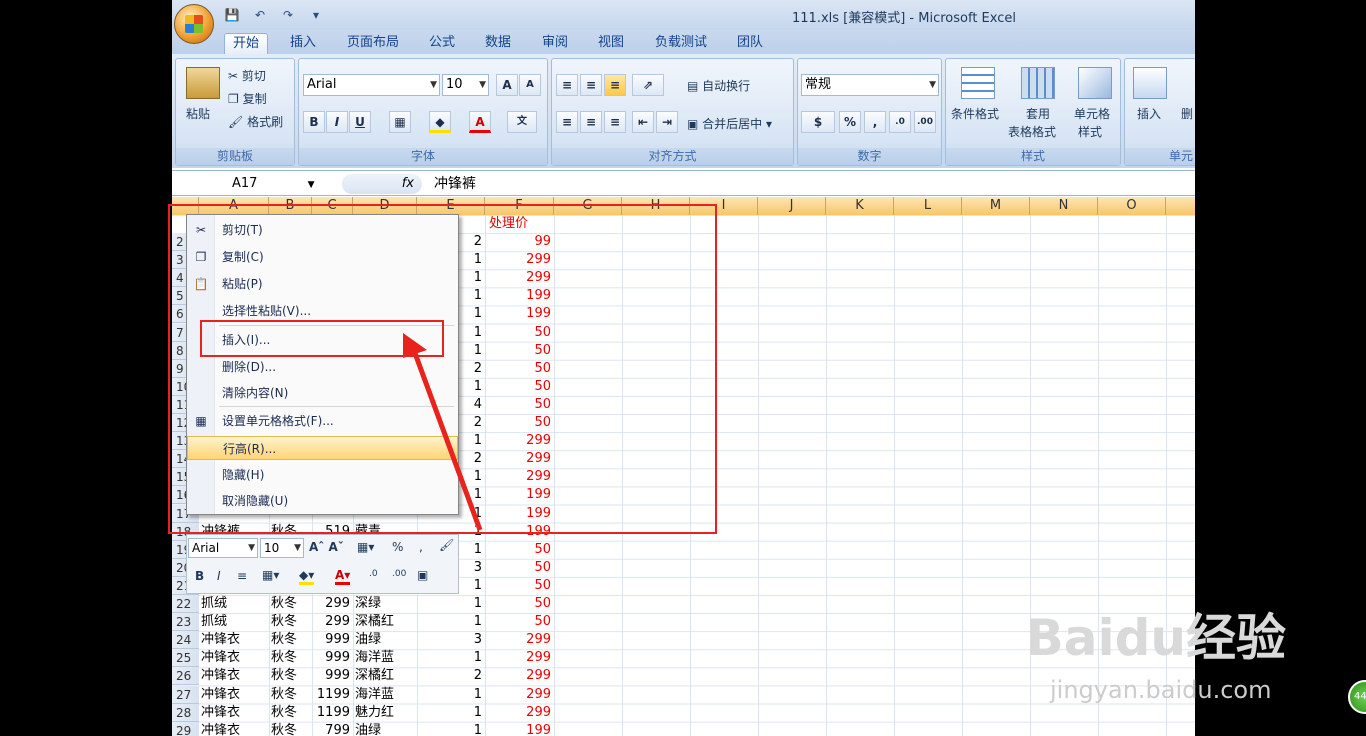 The width and height of the screenshot is (1366, 736). I want to click on cell-a: 抓绒, so click(235, 604).